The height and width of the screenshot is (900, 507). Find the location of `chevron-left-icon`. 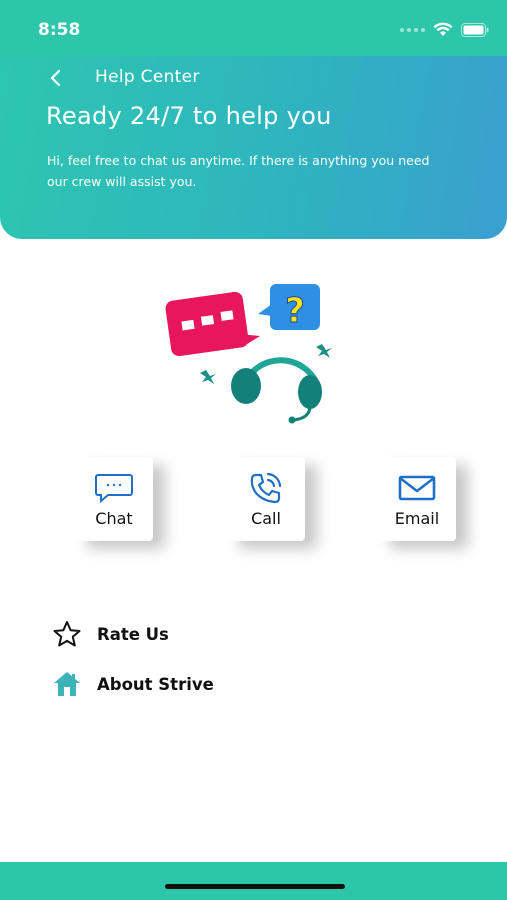

chevron-left-icon is located at coordinates (55, 78).